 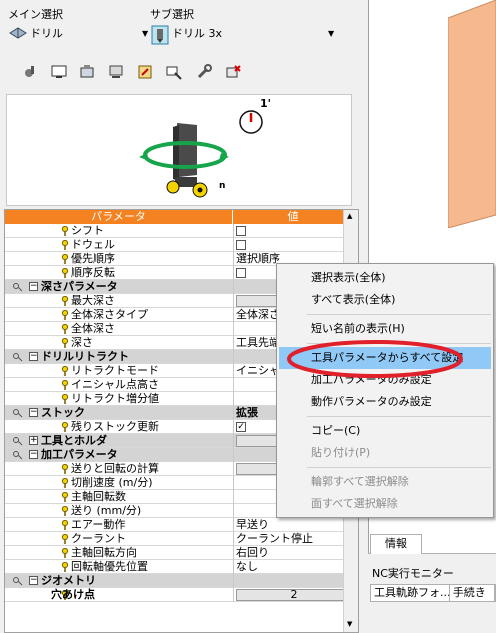 What do you see at coordinates (87, 230) in the screenshot?
I see `parameter-name: シフト` at bounding box center [87, 230].